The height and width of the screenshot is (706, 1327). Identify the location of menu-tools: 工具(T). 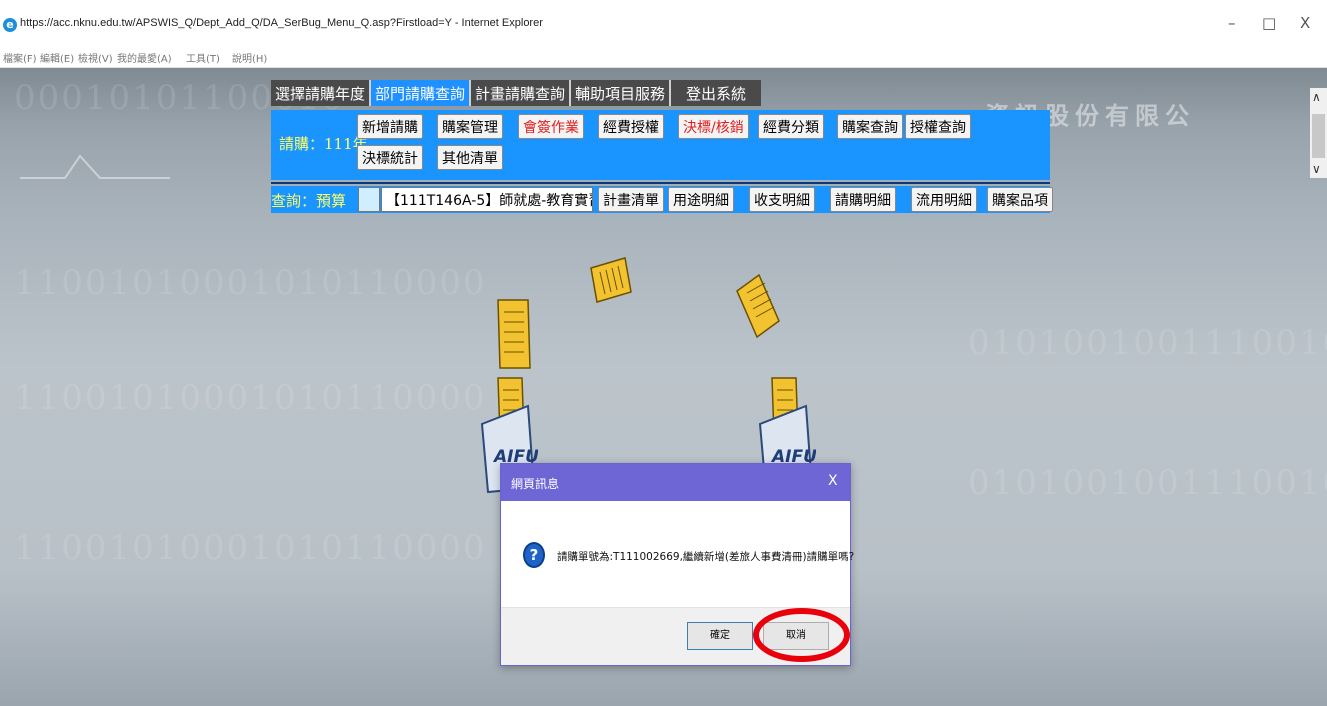
(203, 57).